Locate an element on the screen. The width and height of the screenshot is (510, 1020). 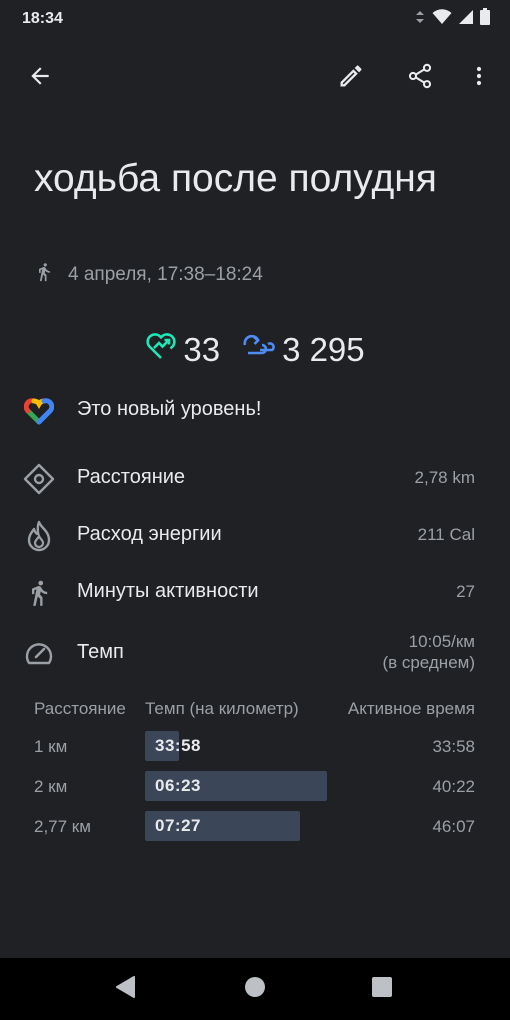
nav-recents-button is located at coordinates (382, 989).